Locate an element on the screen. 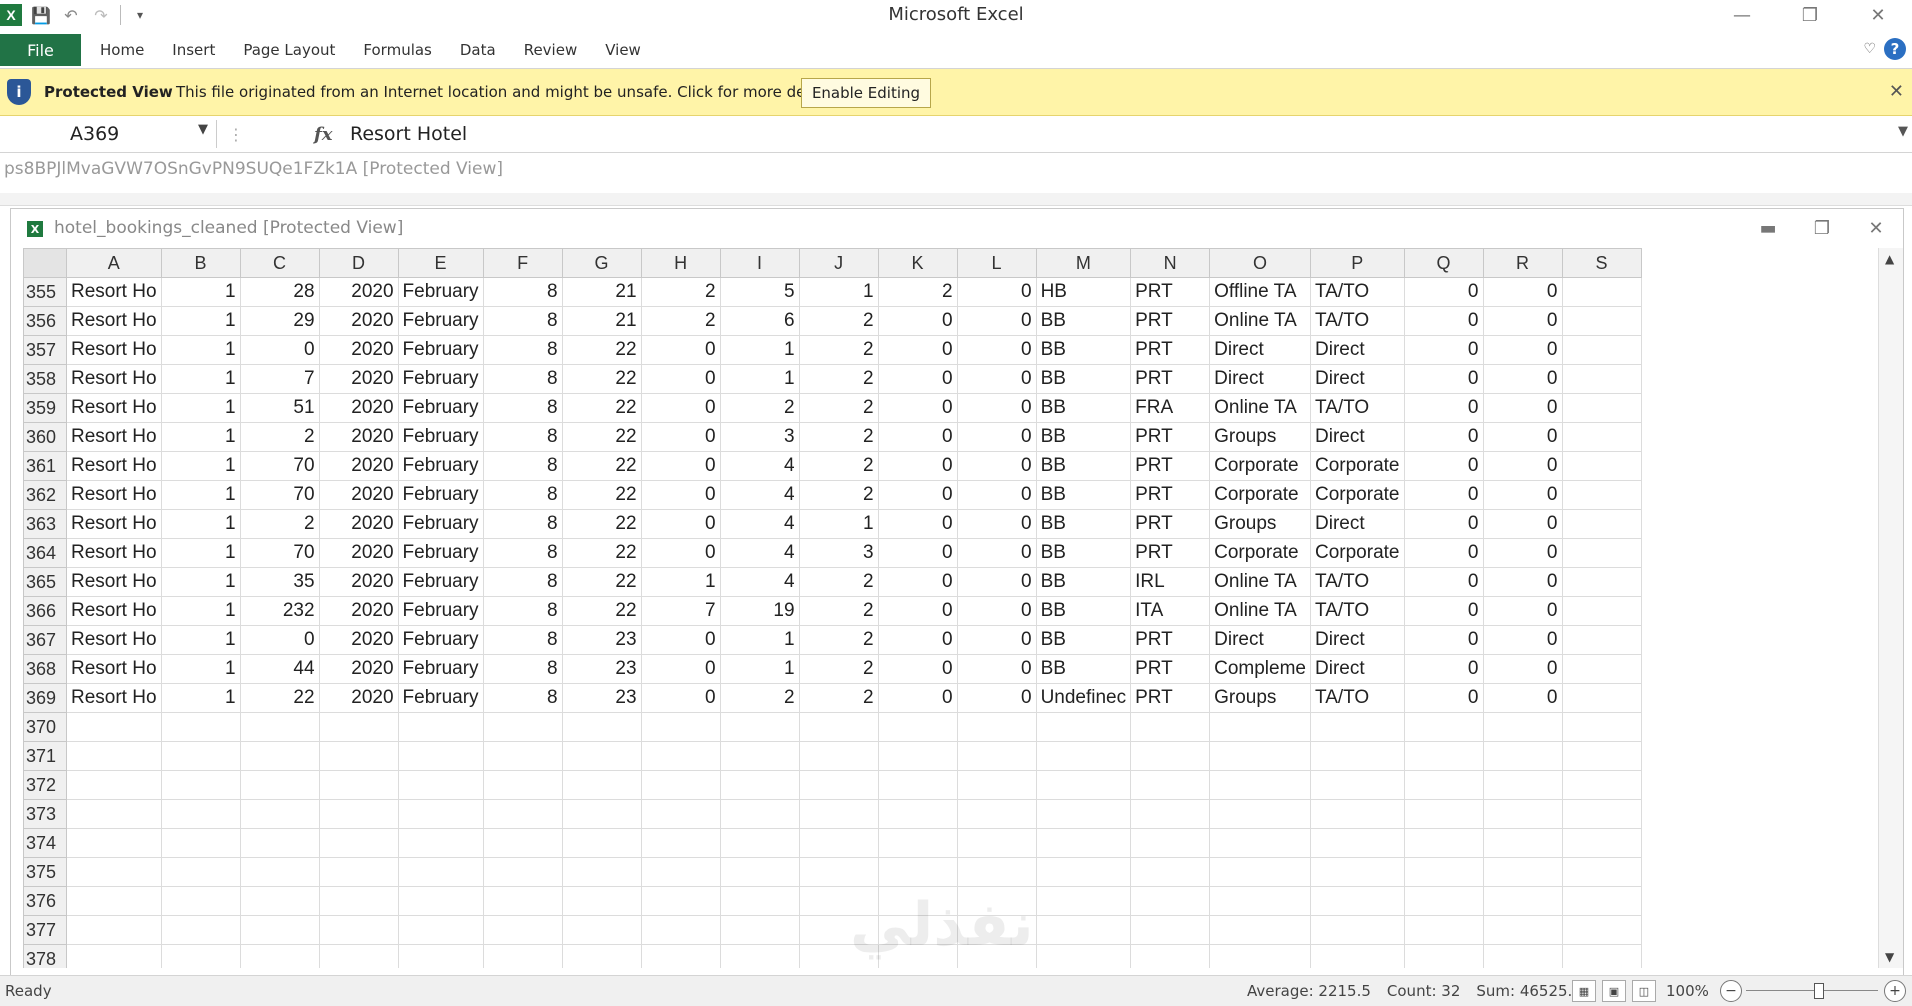 The height and width of the screenshot is (1006, 1912). row-header: 355 is located at coordinates (45, 292).